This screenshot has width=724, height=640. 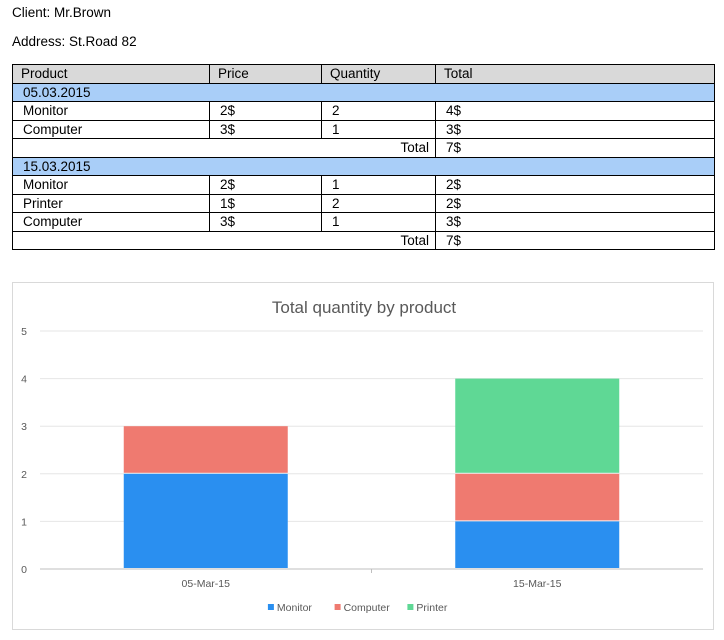 I want to click on legend-swatch-monitor, so click(x=270, y=607).